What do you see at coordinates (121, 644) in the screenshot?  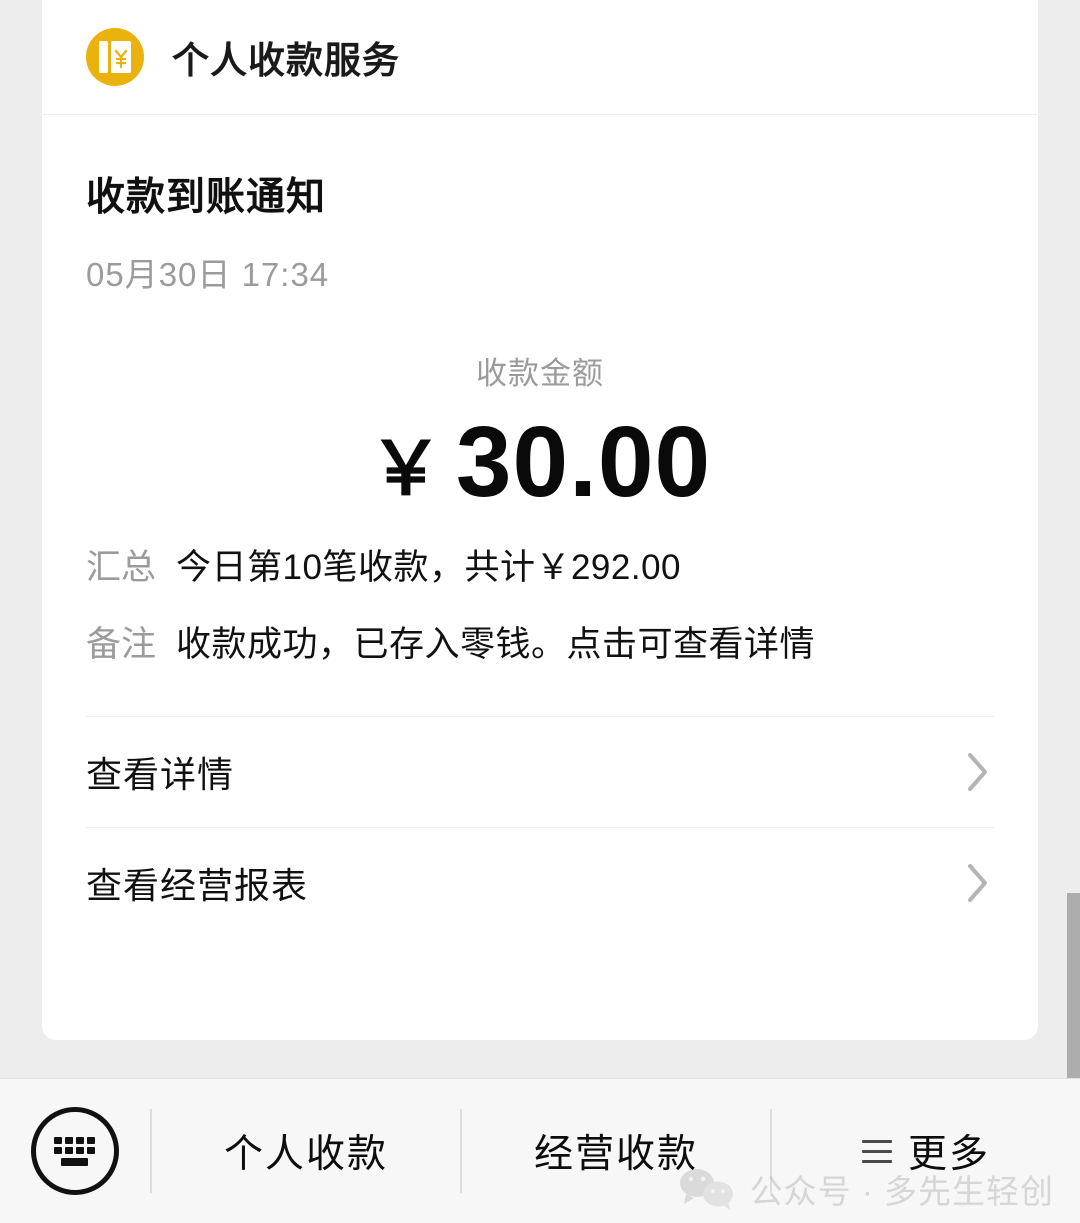 I see `remark-key: 备注` at bounding box center [121, 644].